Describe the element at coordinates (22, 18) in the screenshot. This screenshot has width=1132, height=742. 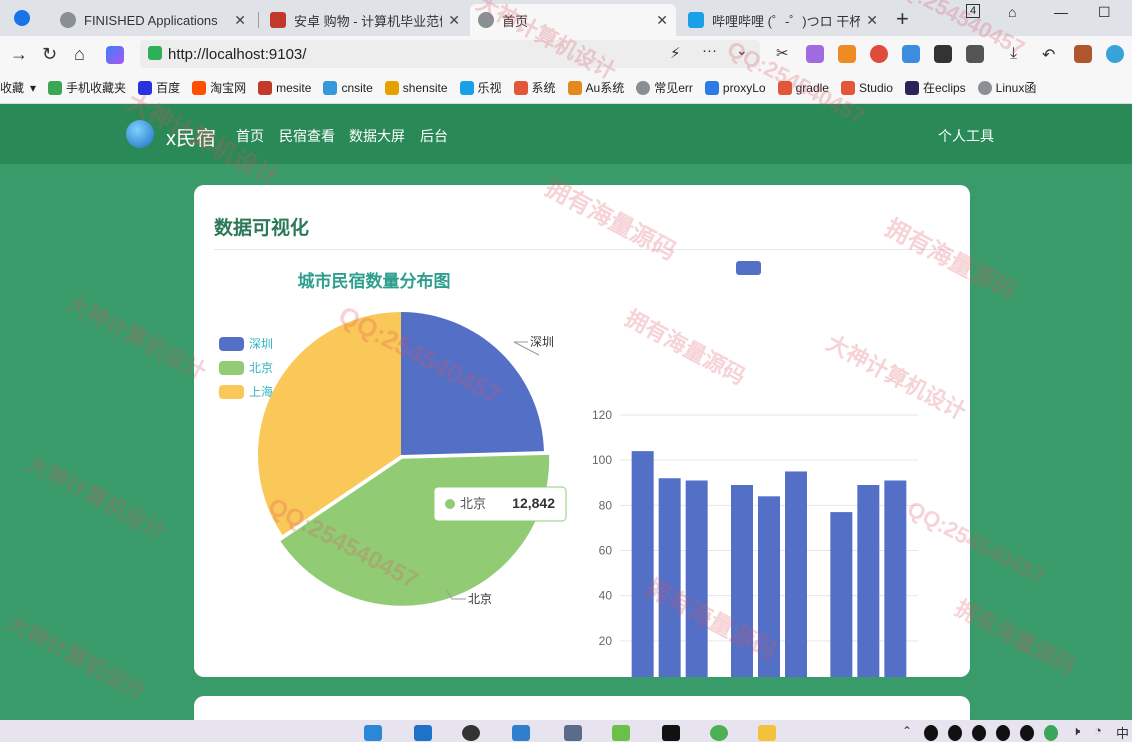
I see `browser-menu-icon` at that location.